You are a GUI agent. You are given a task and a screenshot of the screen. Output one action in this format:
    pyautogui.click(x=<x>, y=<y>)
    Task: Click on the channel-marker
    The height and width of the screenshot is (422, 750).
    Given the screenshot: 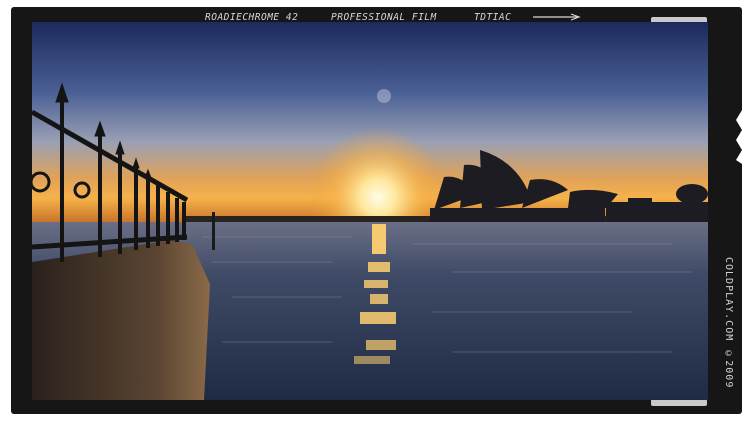 What is the action you would take?
    pyautogui.click(x=213, y=231)
    